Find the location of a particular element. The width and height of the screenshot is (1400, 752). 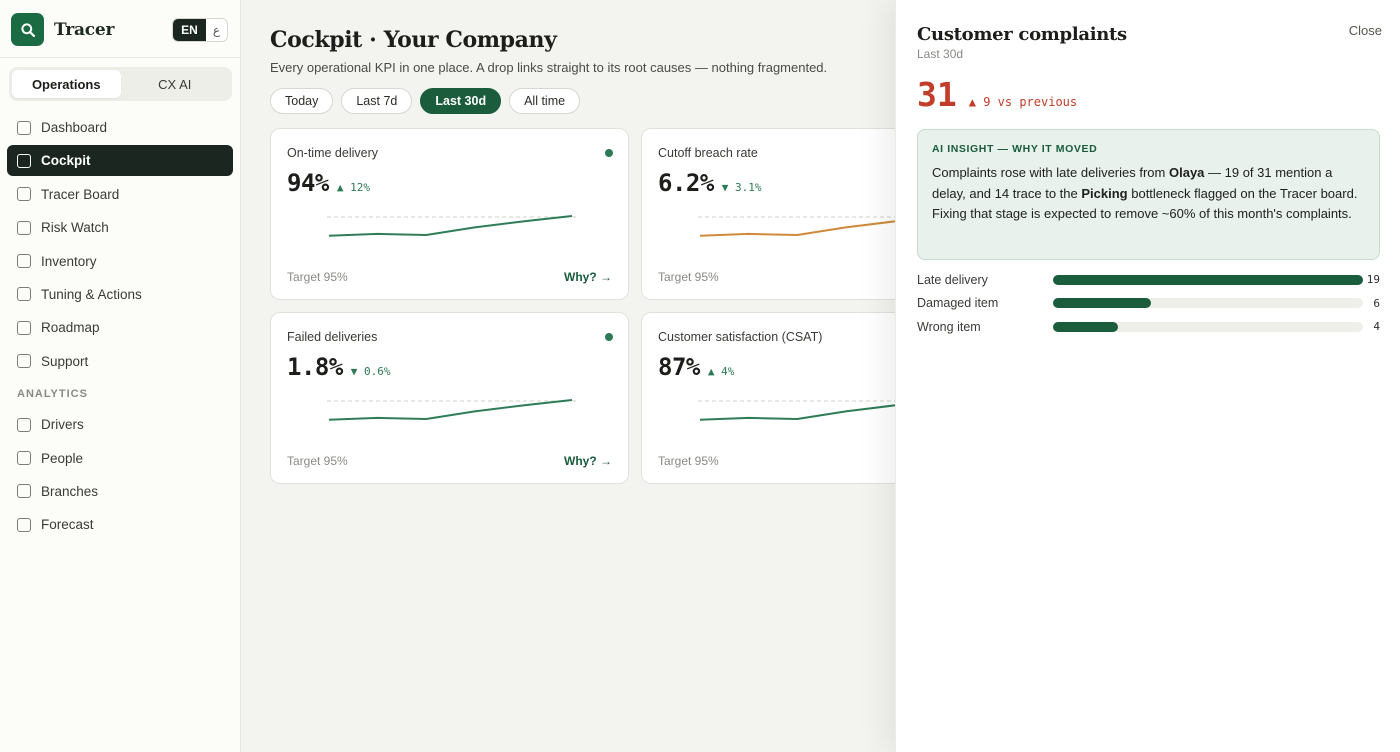

sidebar-item-label: Branches is located at coordinates (70, 491).